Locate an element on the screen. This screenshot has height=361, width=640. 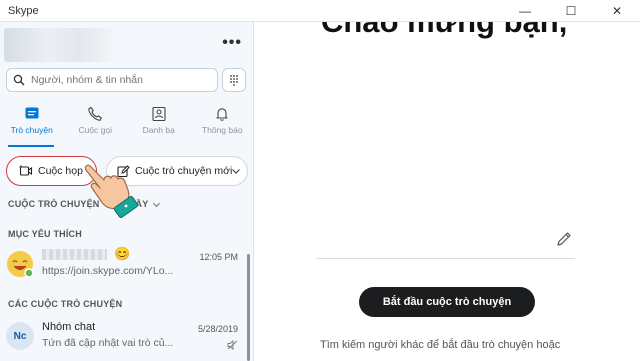
status-input-line is located at coordinates (445, 258).